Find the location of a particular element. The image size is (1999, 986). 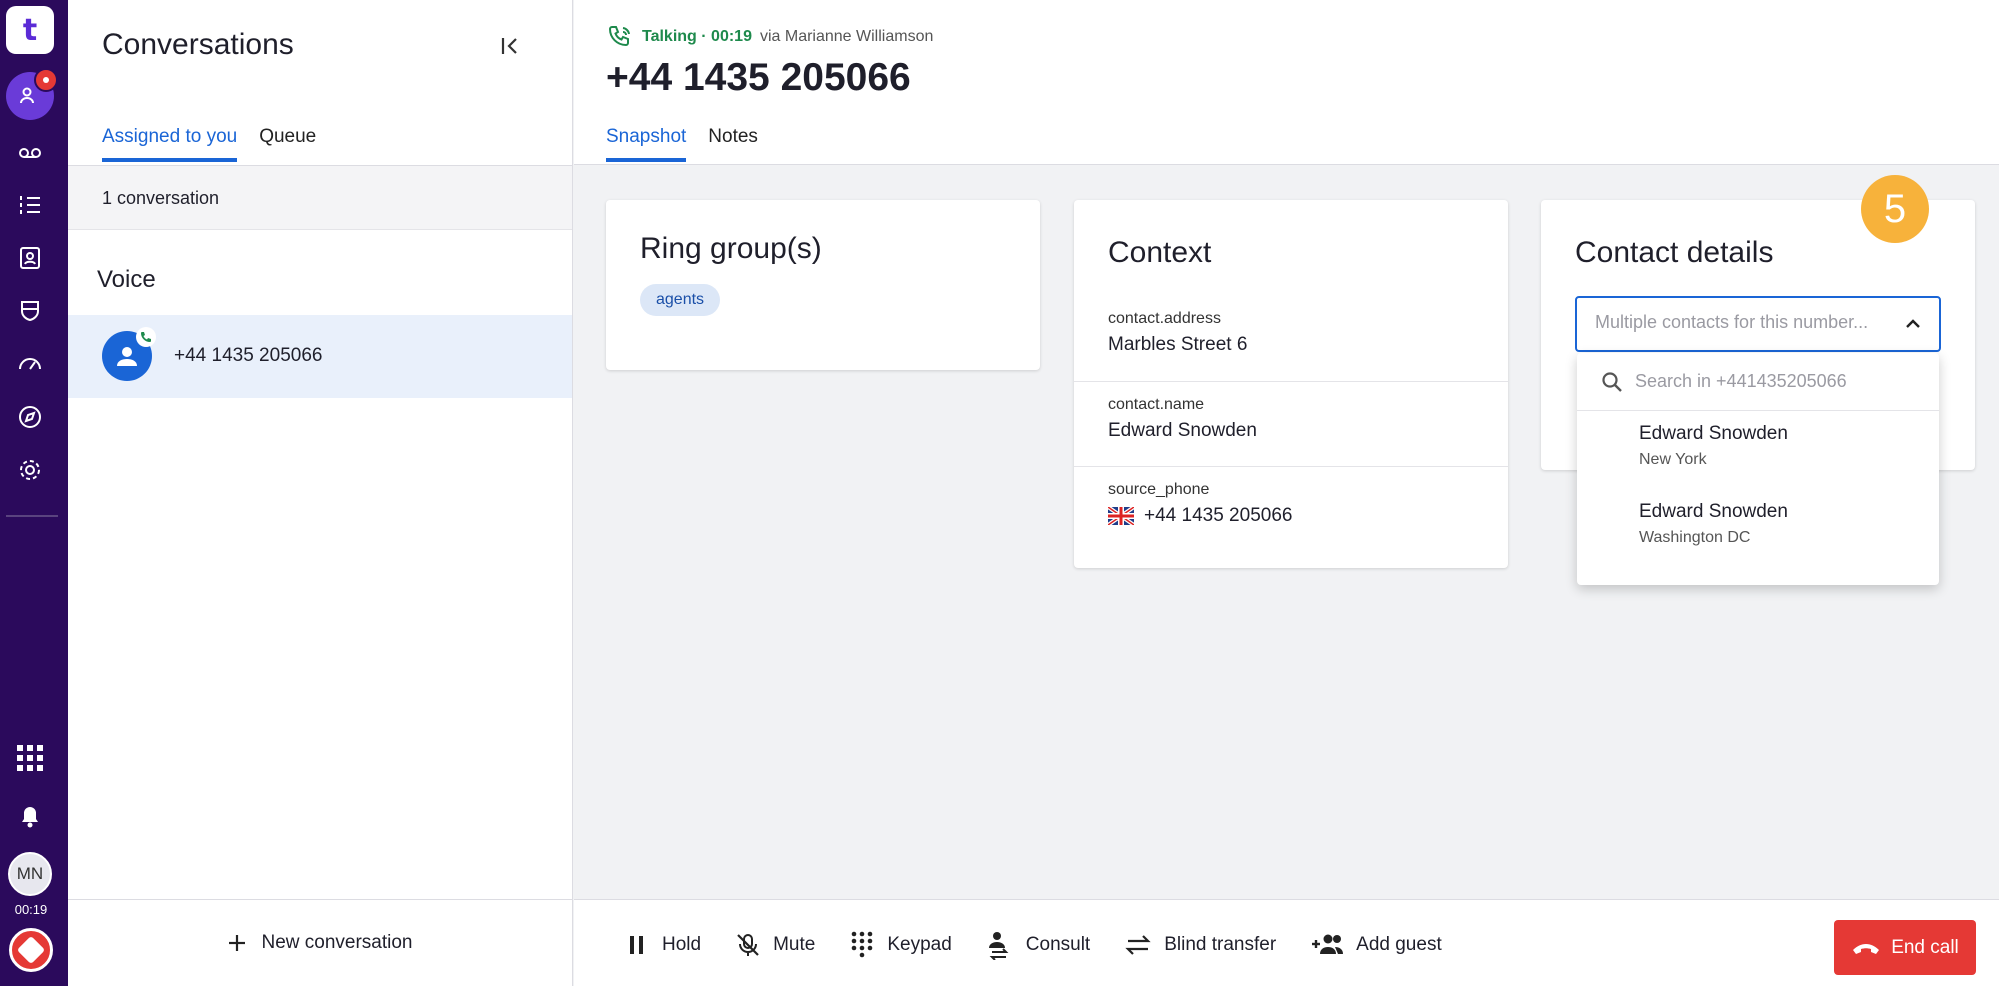

keypad-button: Keypad is located at coordinates (900, 945).